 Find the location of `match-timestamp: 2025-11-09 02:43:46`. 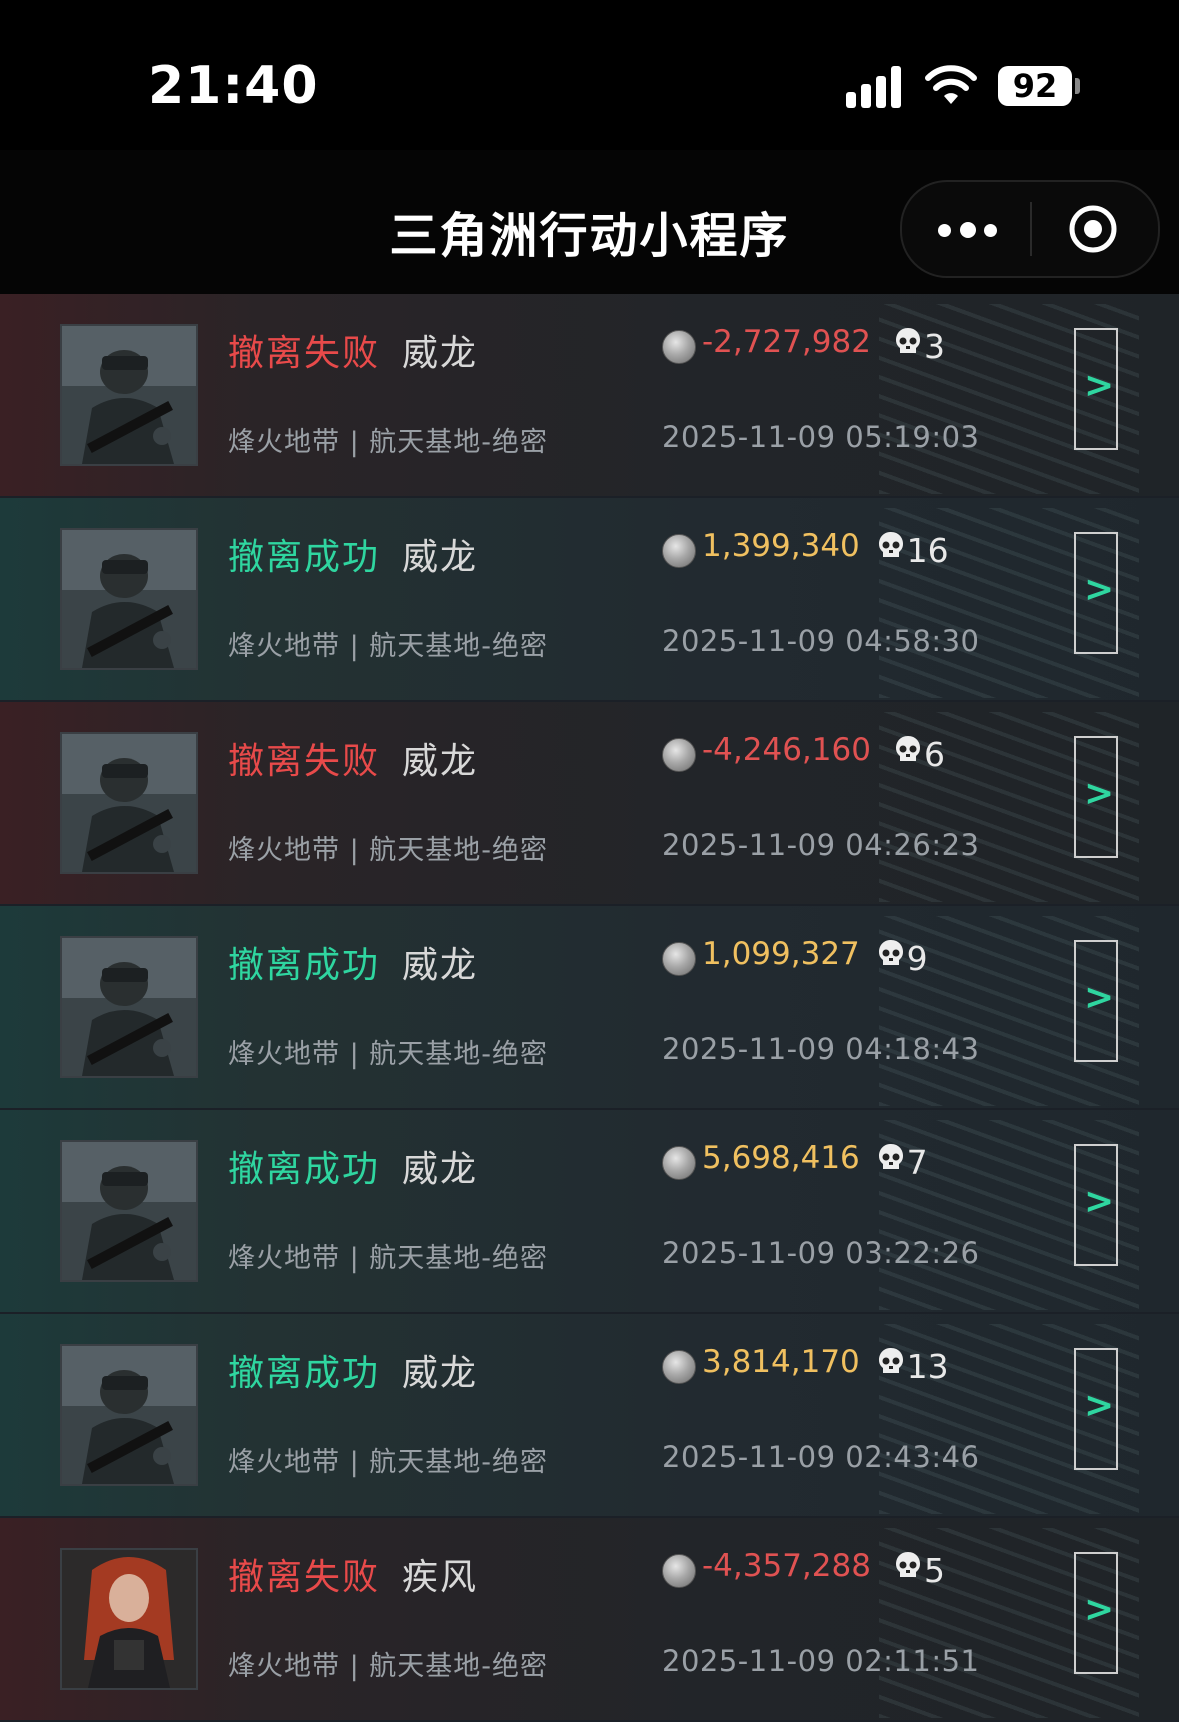

match-timestamp: 2025-11-09 02:43:46 is located at coordinates (821, 1457).